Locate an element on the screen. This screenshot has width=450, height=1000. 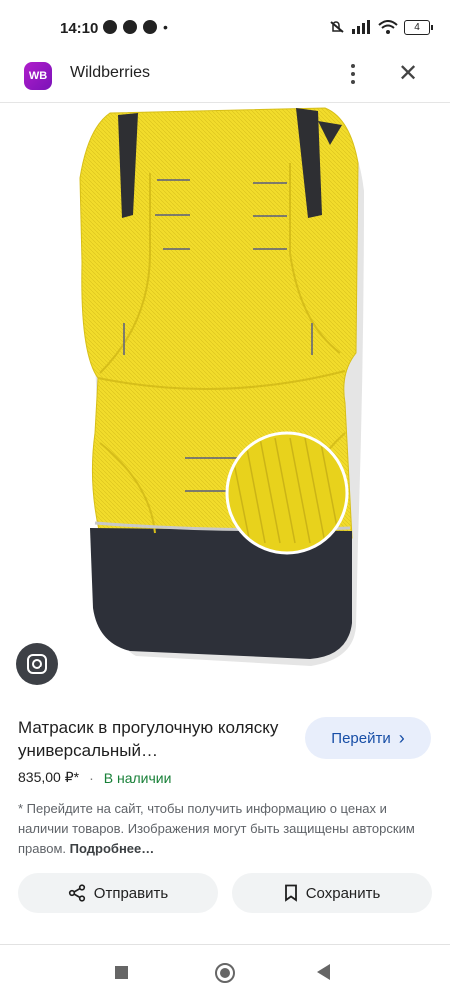
price-row: 835,00 ₽* · В наличии is located at coordinates (94, 777).